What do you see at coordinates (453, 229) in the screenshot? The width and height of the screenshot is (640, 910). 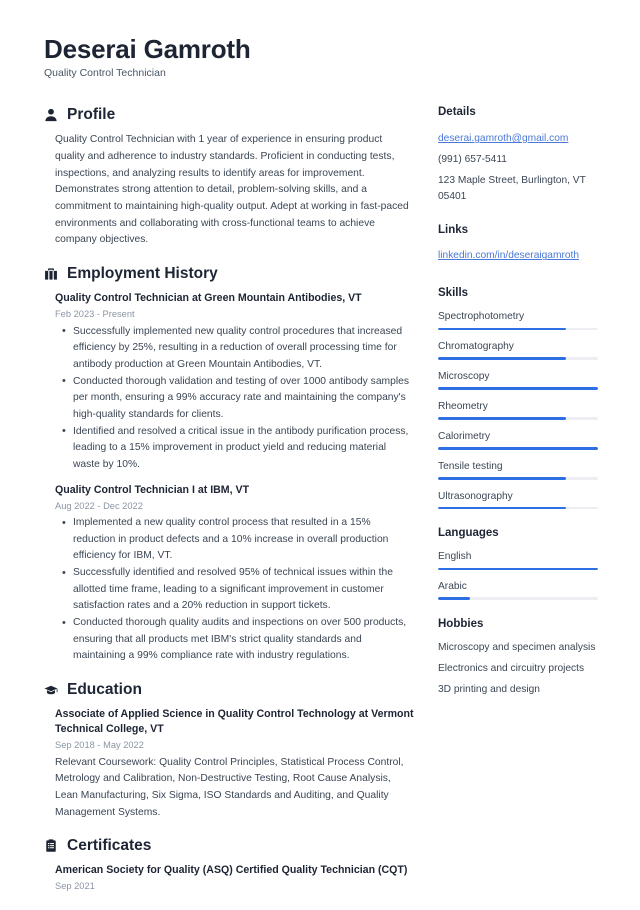 I see `sidebar-links-title: Links` at bounding box center [453, 229].